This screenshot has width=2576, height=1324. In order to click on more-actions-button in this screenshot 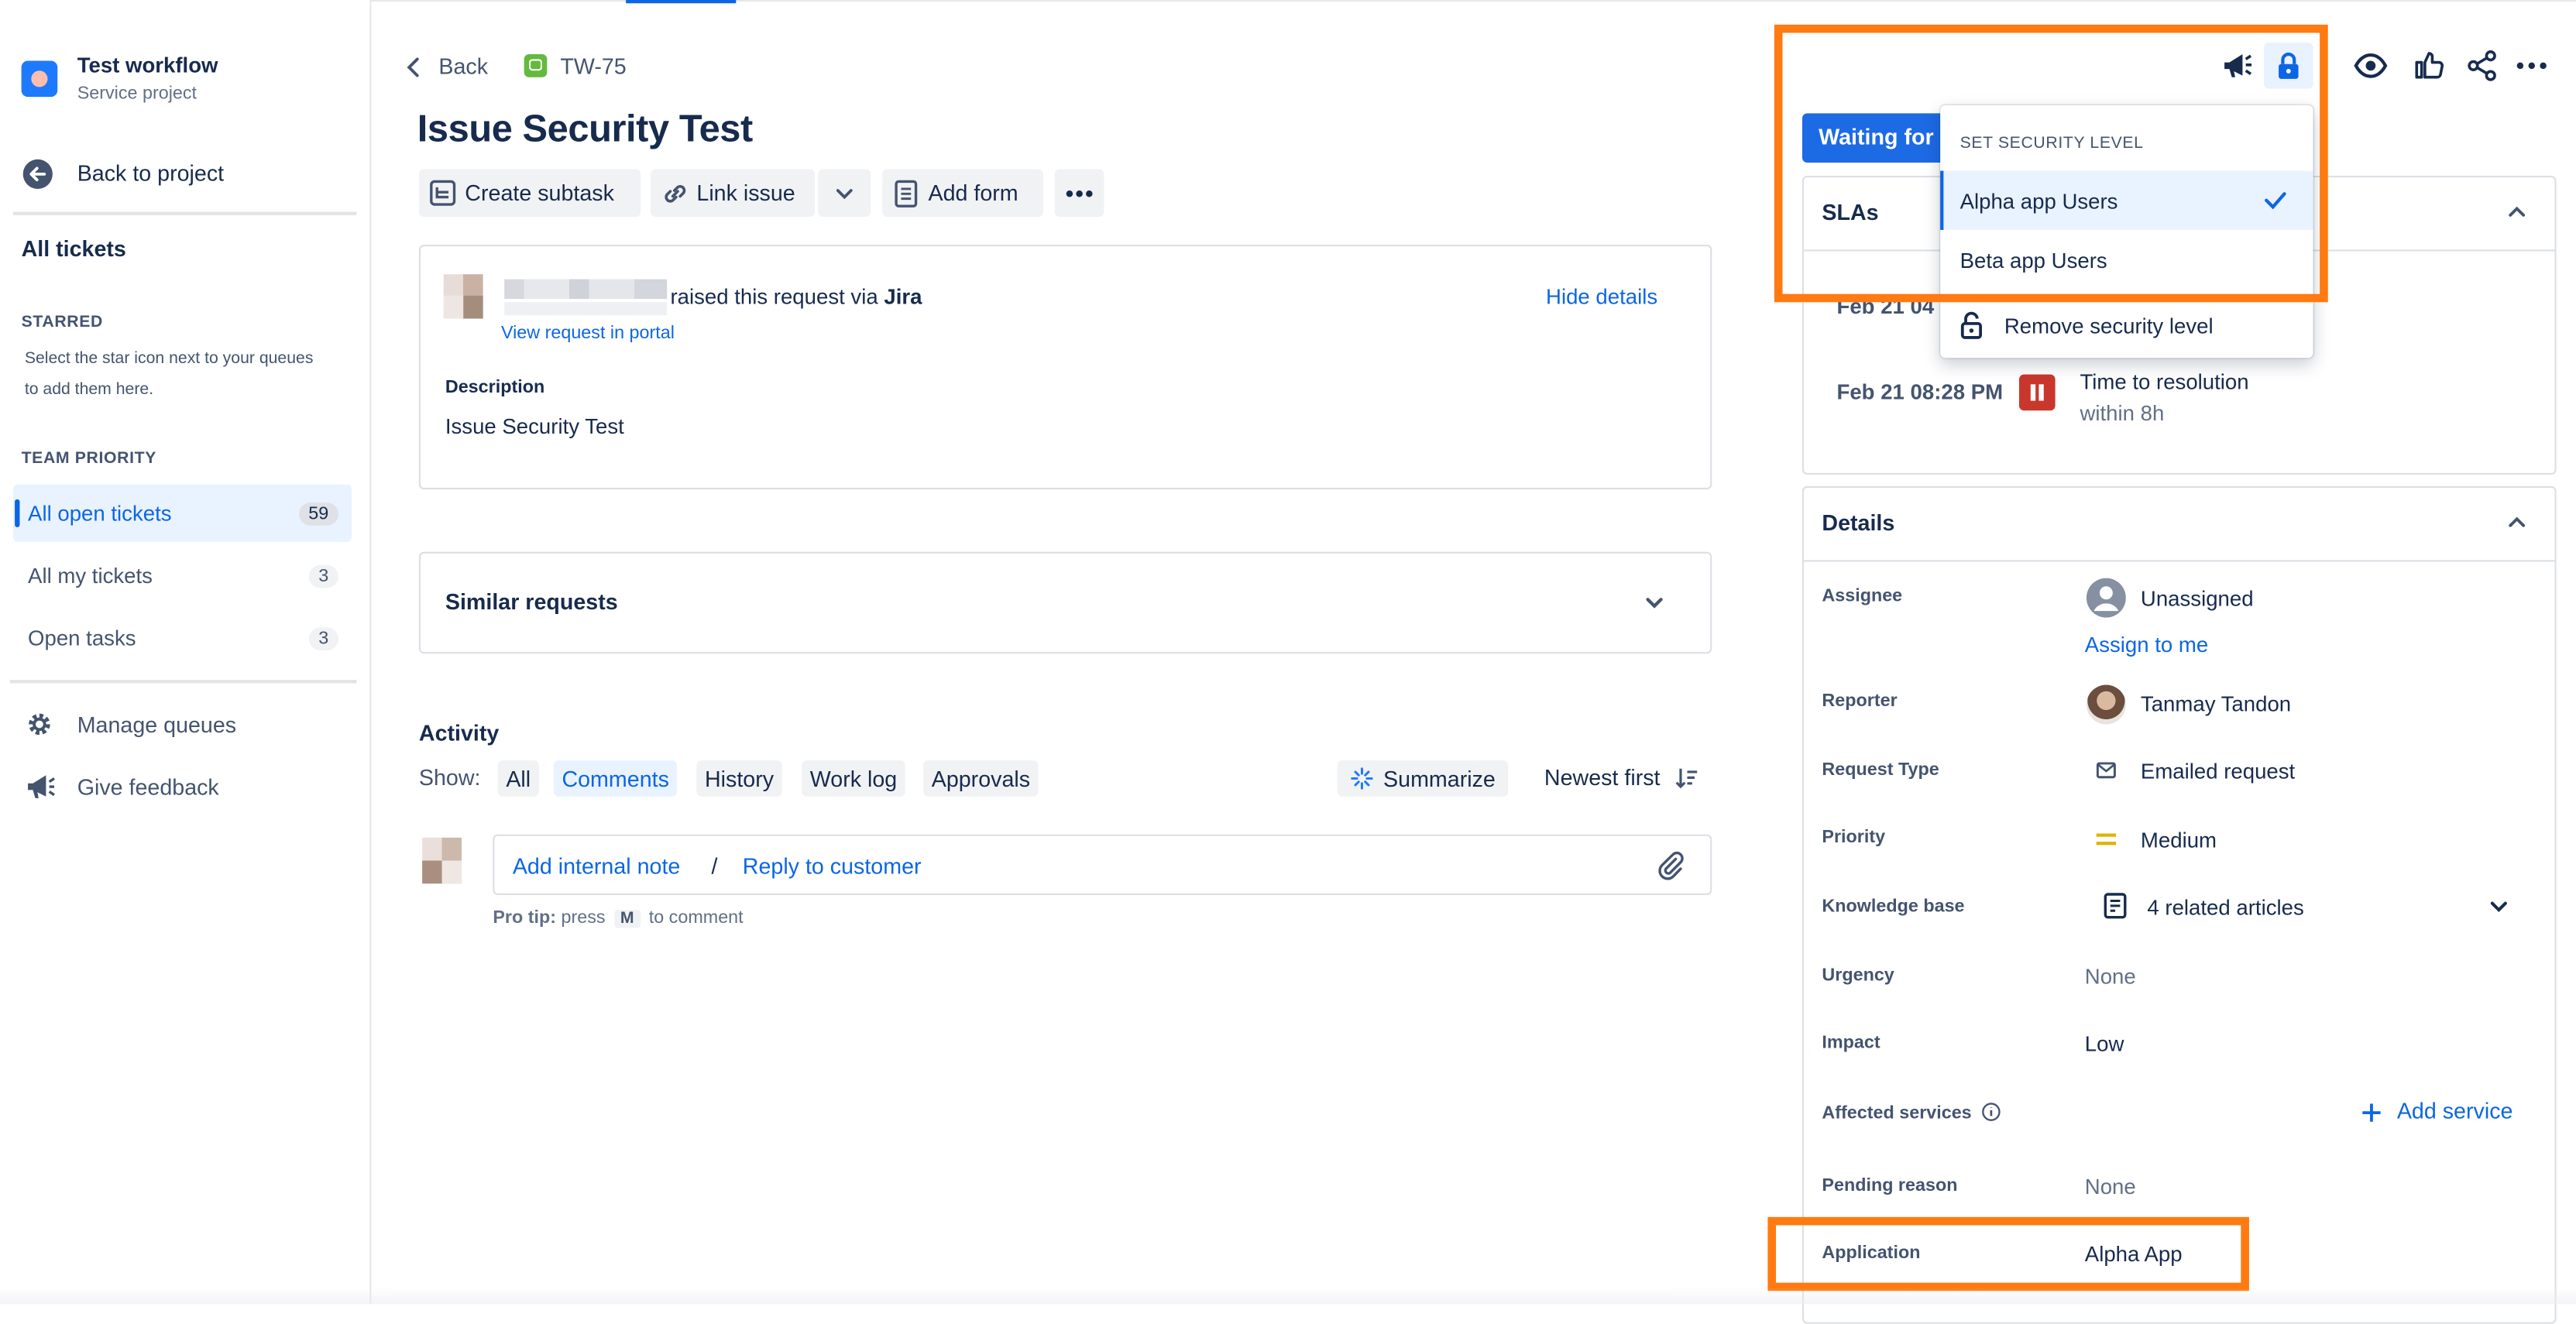, I will do `click(1079, 193)`.